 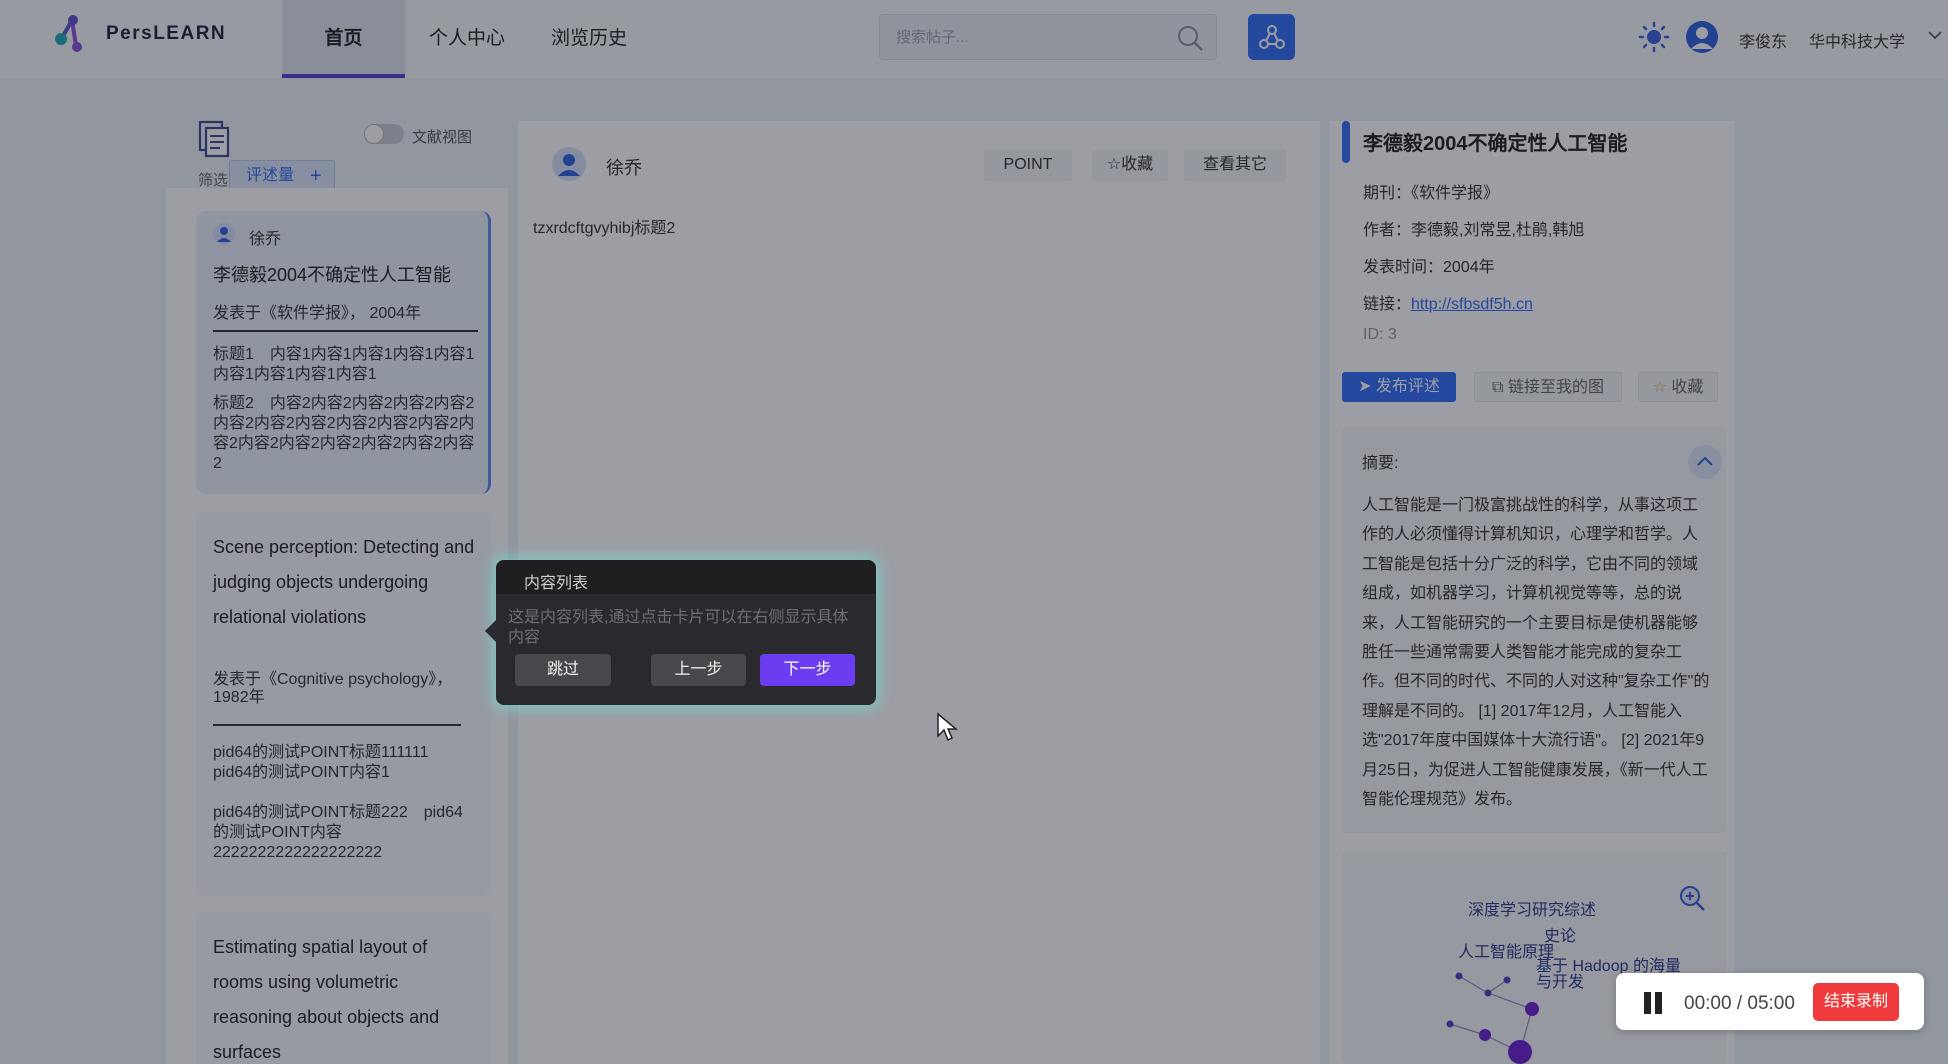 I want to click on guided-tour-popover: 内容列表 这是内容列表,通过点击卡片可以在右侧显示具体内容 跳过 上一步 下一步, so click(x=680, y=632).